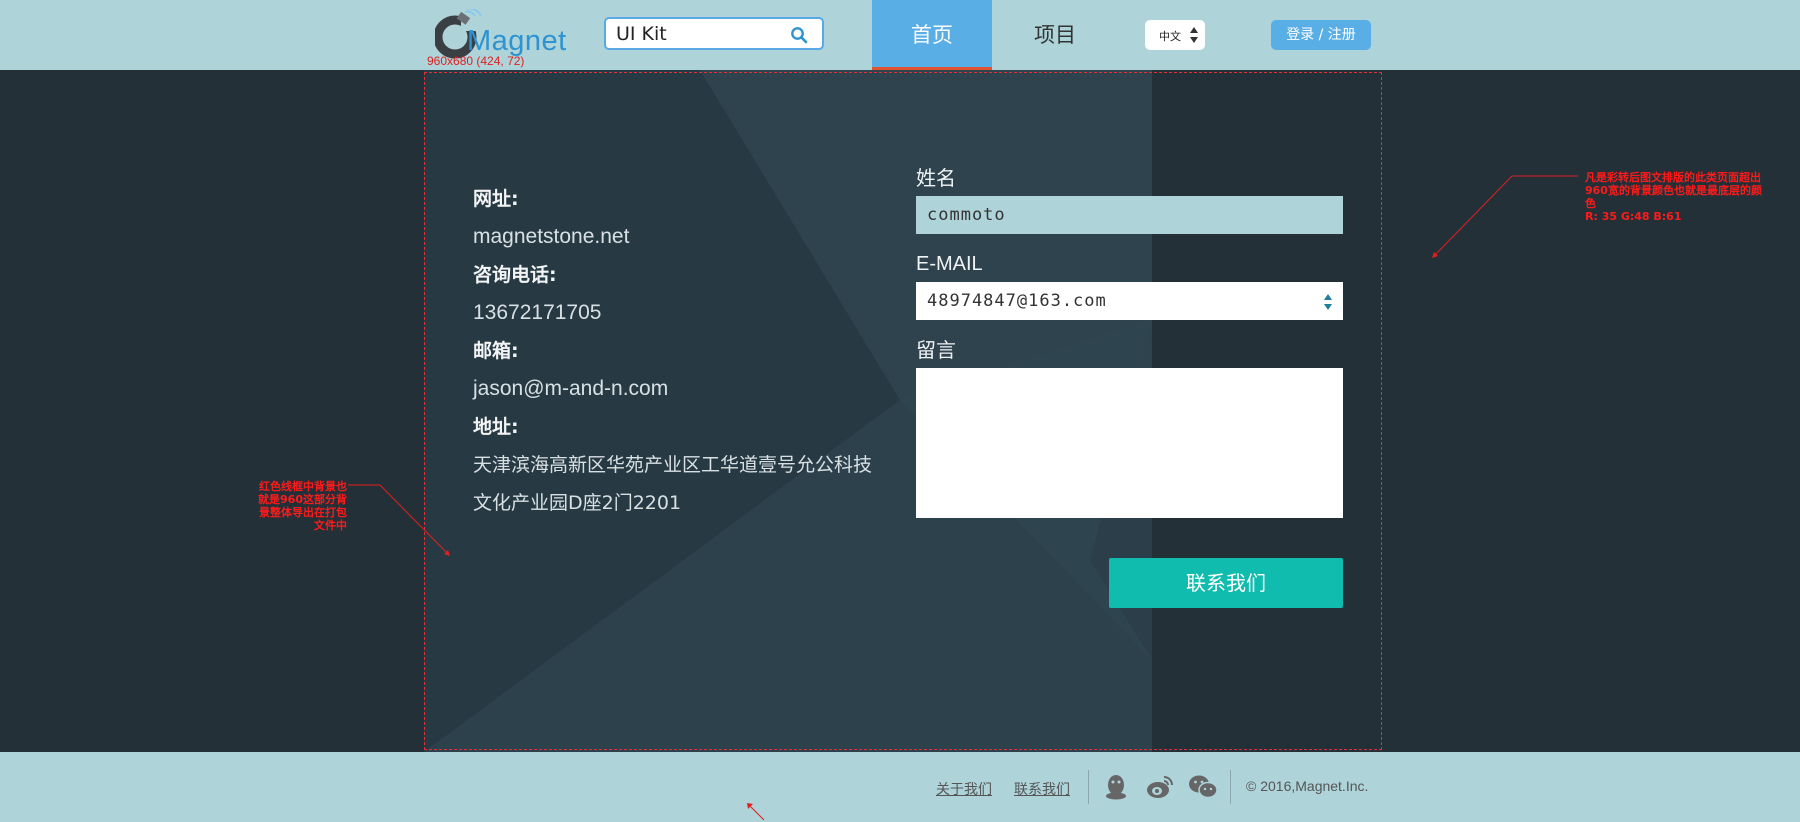 This screenshot has width=1800, height=822. What do you see at coordinates (496, 351) in the screenshot?
I see `email-label: 邮箱:` at bounding box center [496, 351].